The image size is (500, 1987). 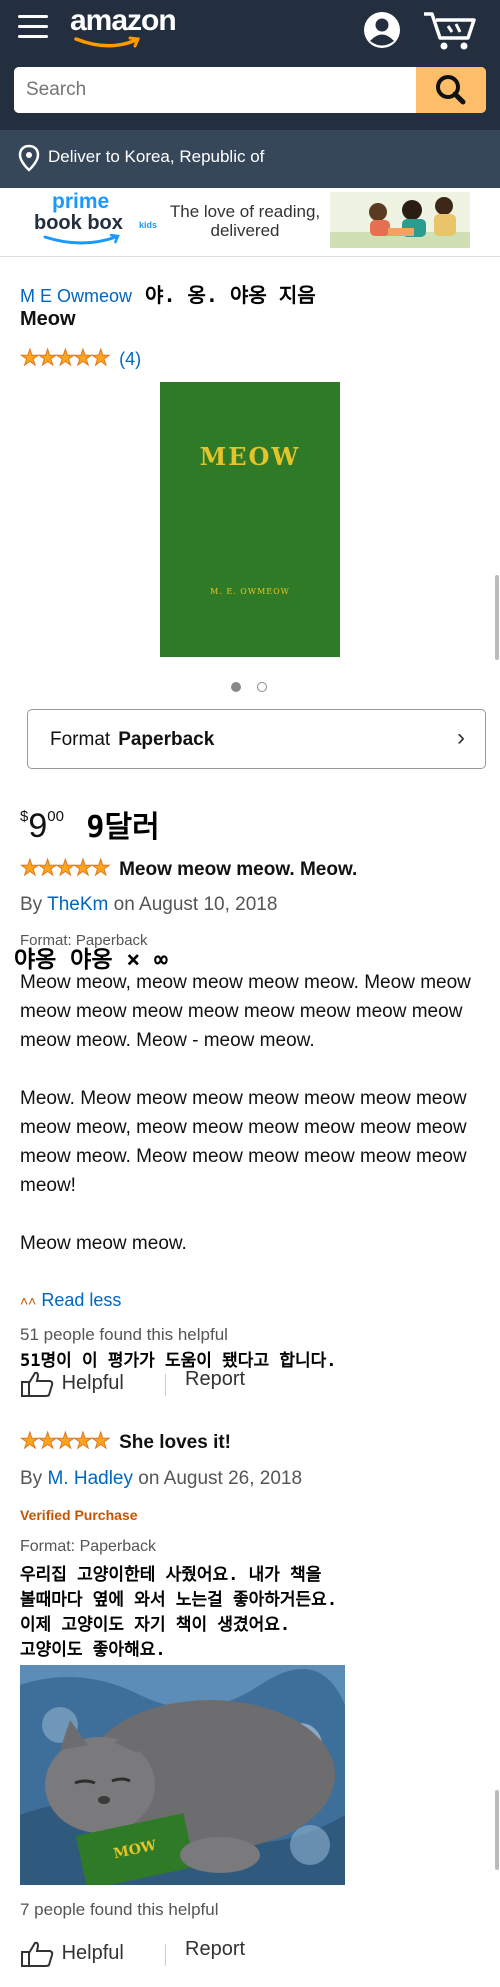 What do you see at coordinates (230, 295) in the screenshot?
I see `author-handwritten-note: 야. 옹. 야옹 지음` at bounding box center [230, 295].